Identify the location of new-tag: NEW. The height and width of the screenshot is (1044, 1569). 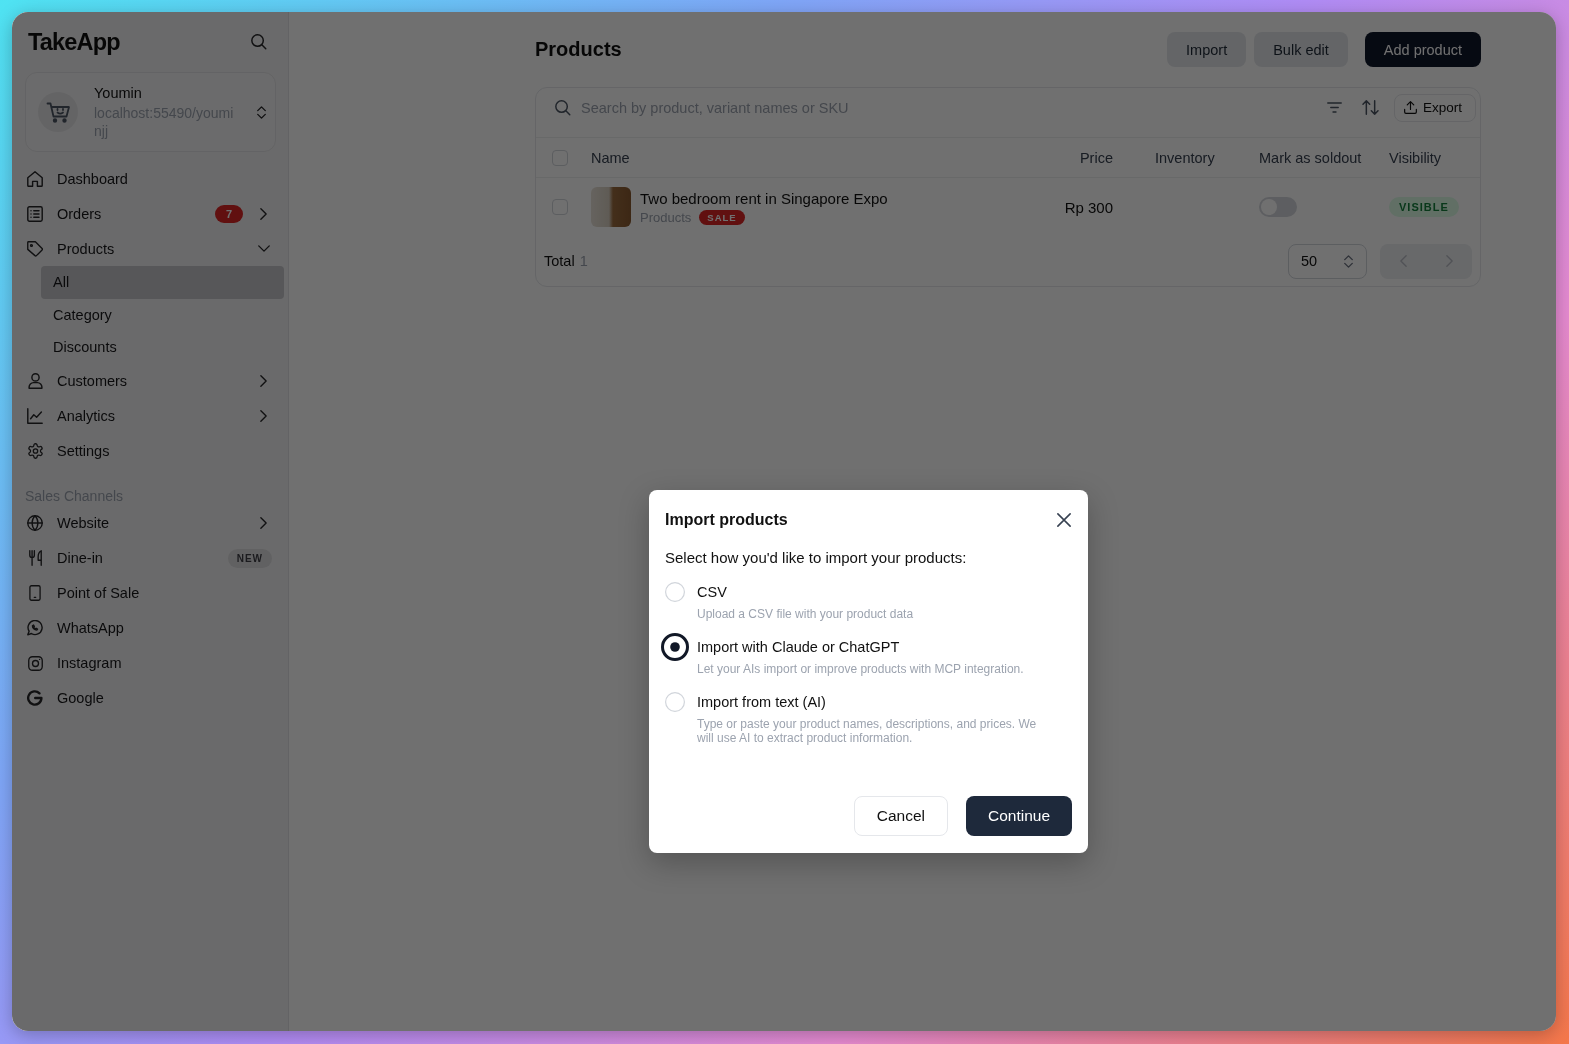
(249, 558).